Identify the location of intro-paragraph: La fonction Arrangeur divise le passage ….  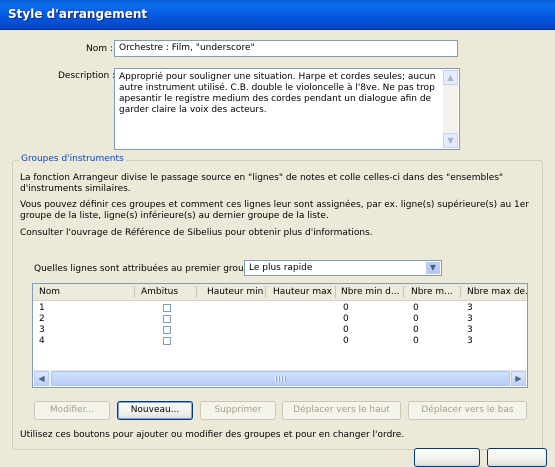
(262, 183).